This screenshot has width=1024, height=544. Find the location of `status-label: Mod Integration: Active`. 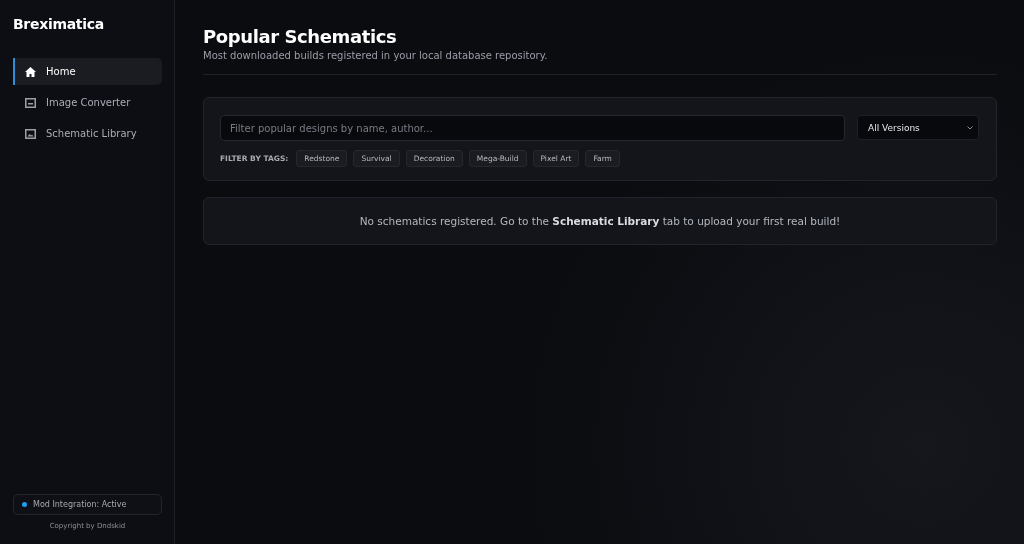

status-label: Mod Integration: Active is located at coordinates (80, 504).